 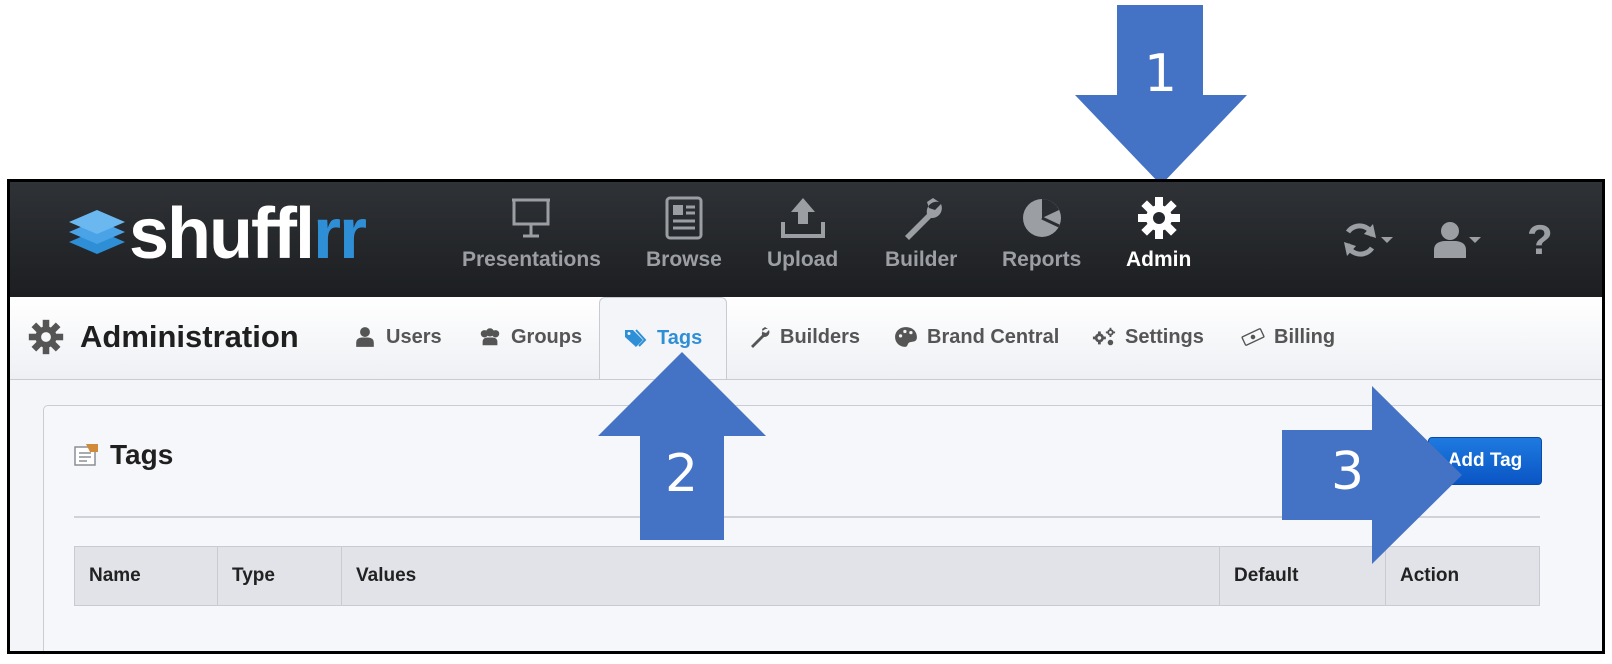 I want to click on nav-builder: Builder, so click(x=921, y=233).